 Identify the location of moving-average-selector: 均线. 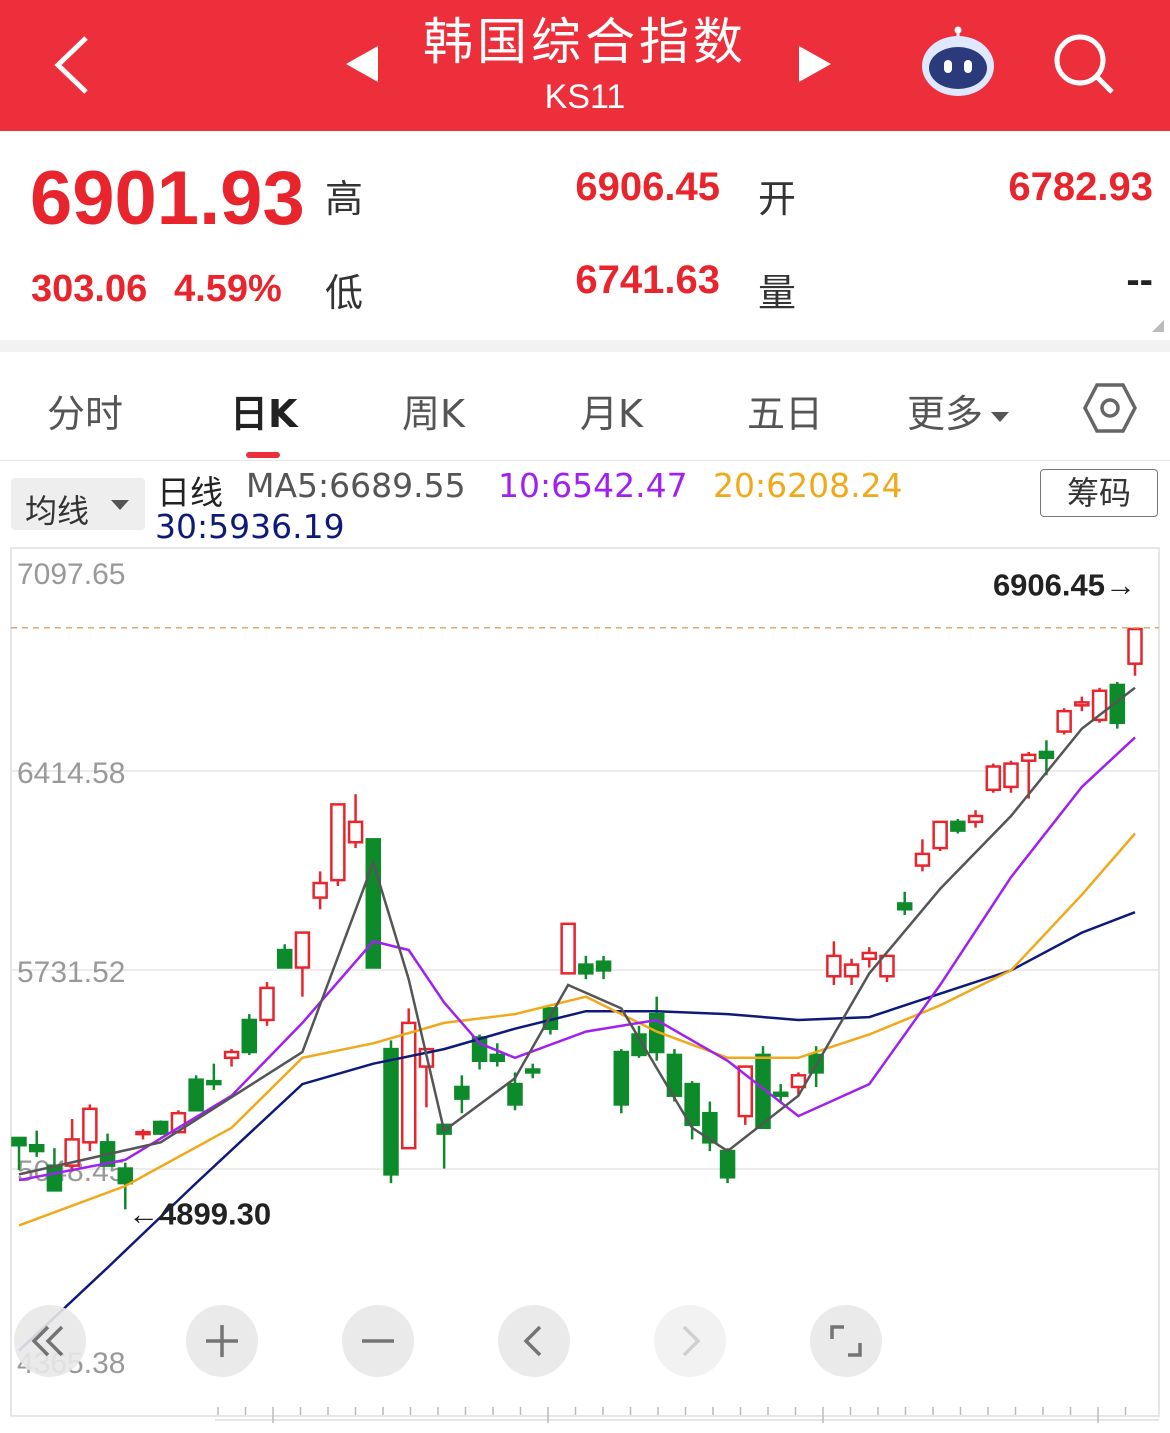
(78, 504).